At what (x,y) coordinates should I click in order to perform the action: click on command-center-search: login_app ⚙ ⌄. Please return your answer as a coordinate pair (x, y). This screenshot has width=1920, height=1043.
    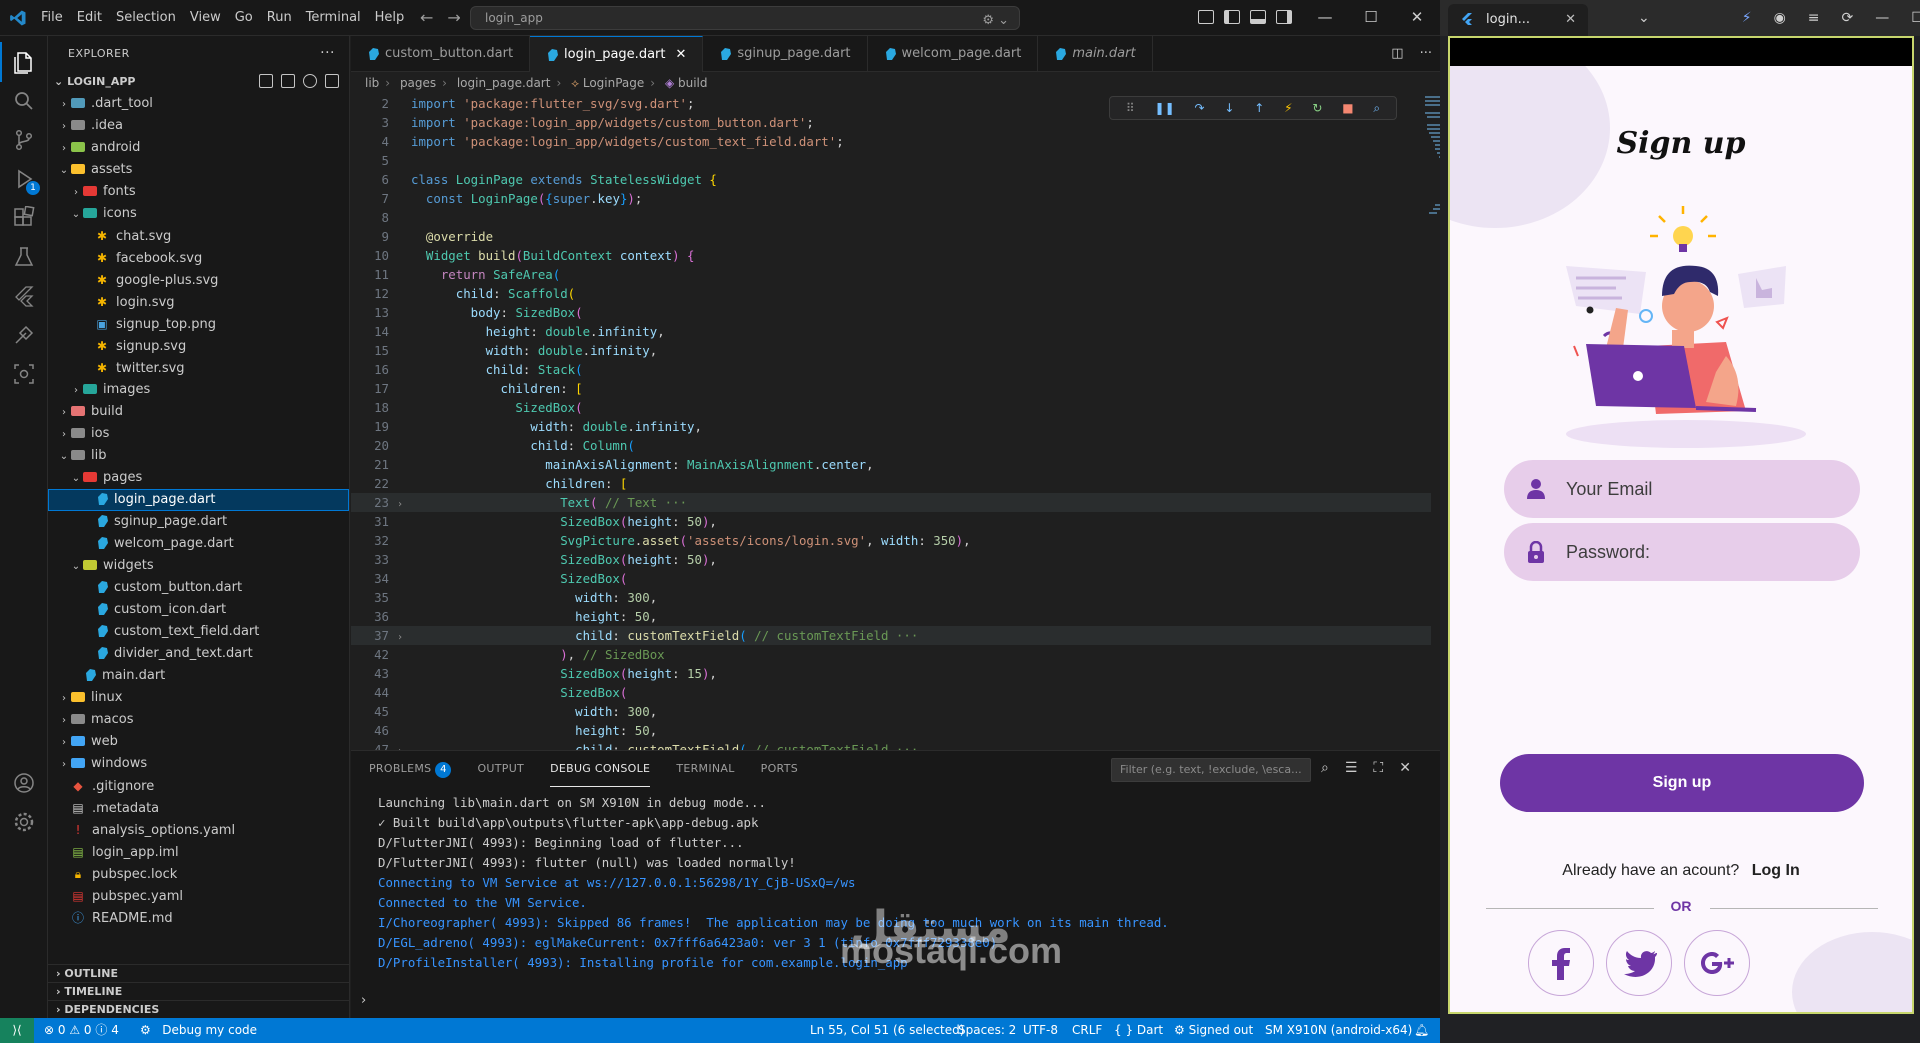
    Looking at the image, I should click on (745, 18).